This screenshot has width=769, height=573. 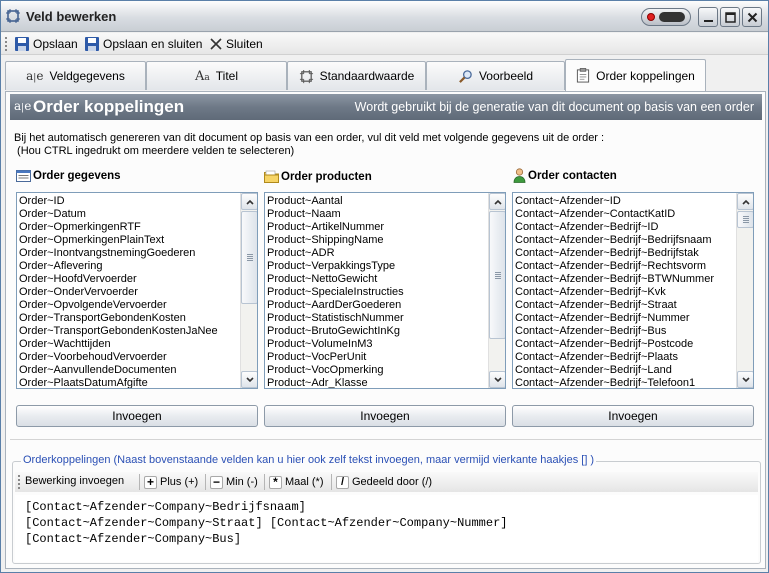 I want to click on list-item: Product~ADR, so click(x=377, y=253).